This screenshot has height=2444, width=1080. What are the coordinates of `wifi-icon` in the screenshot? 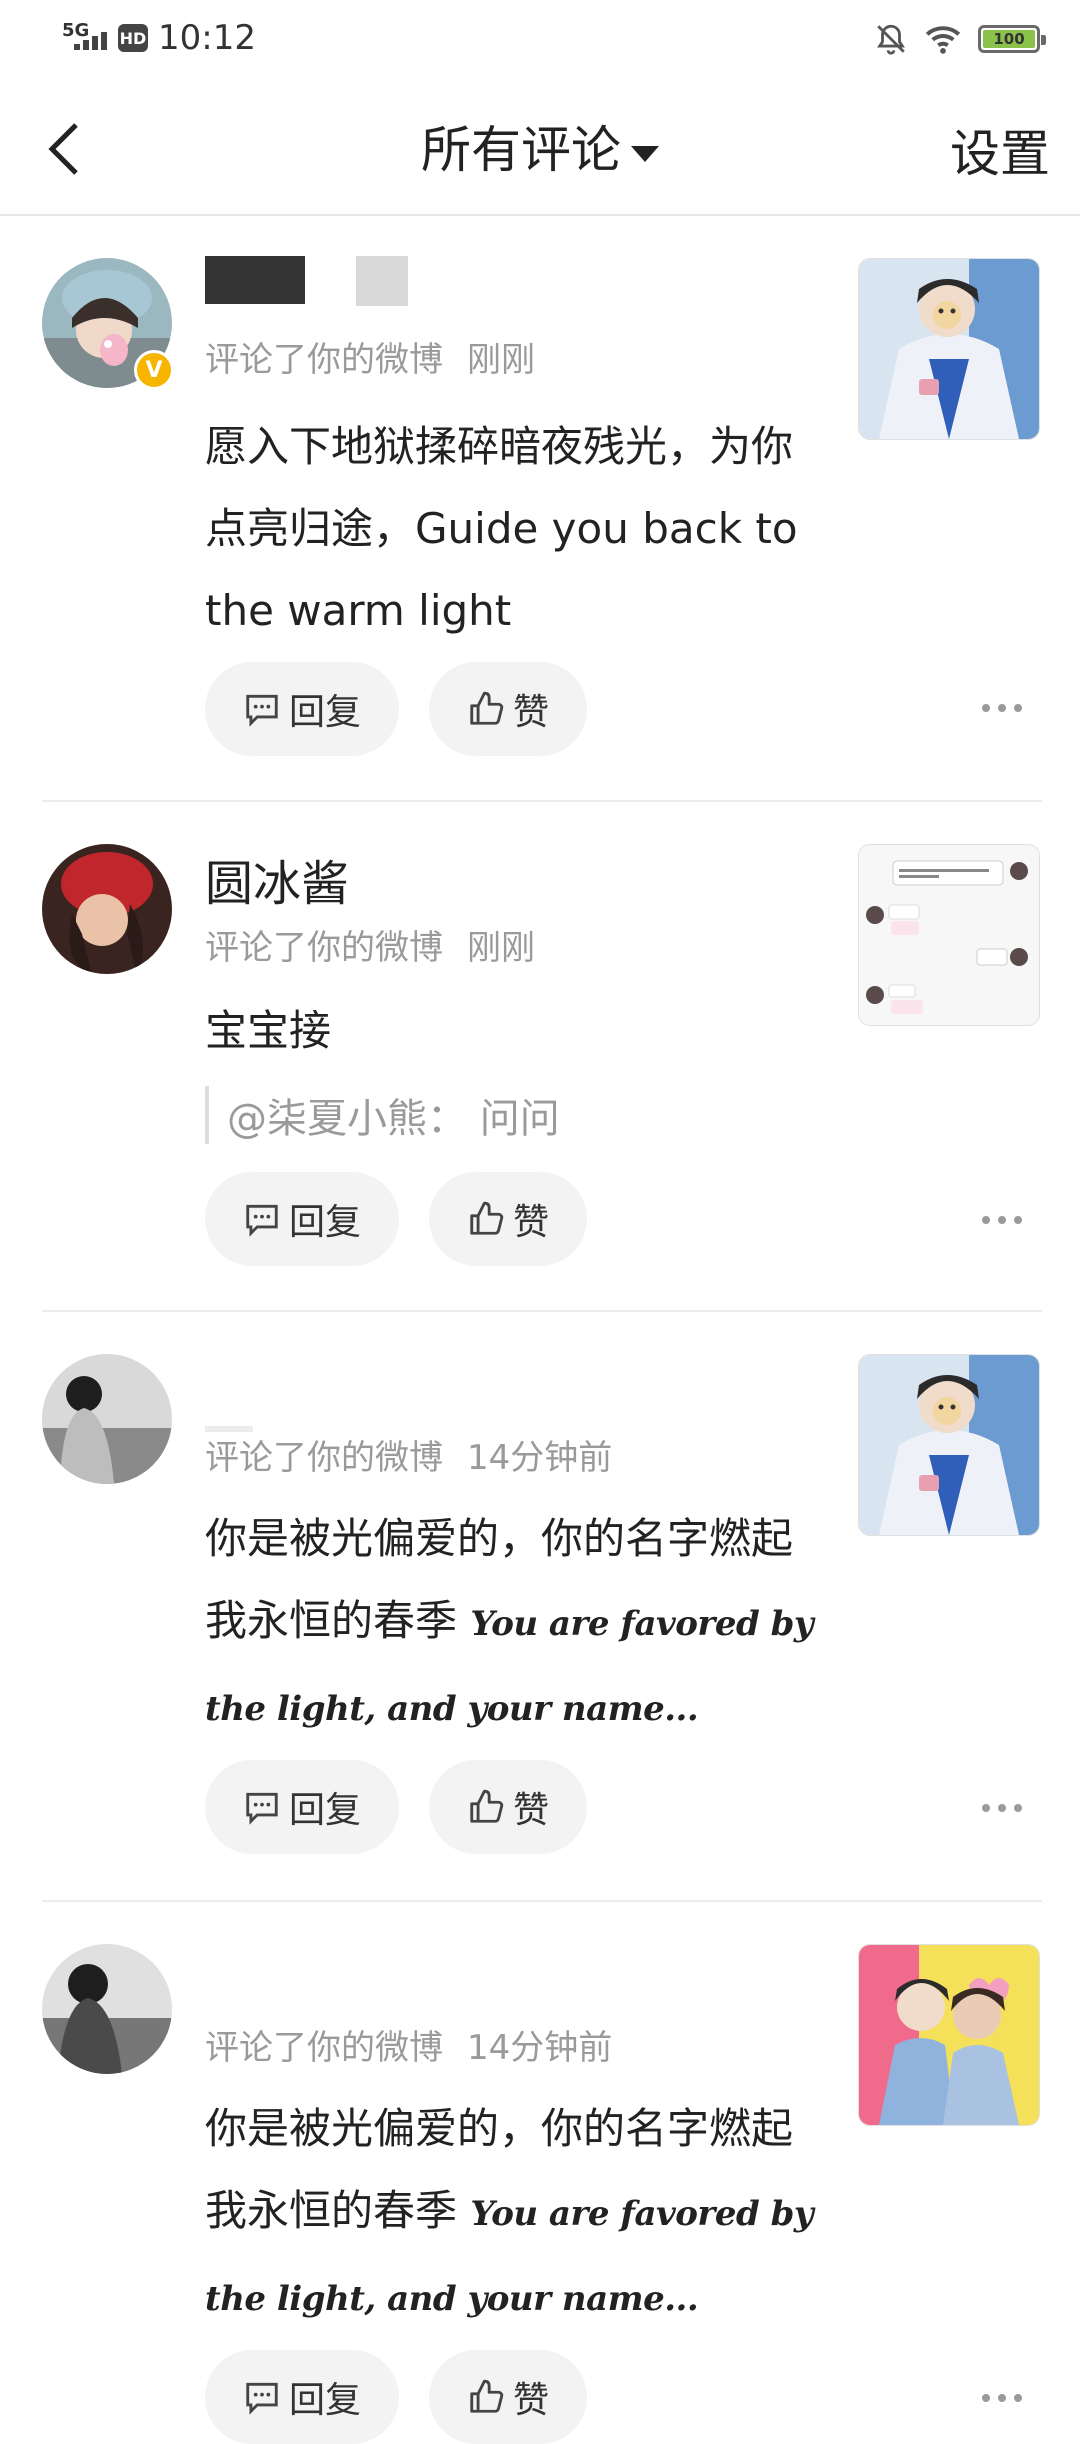 It's located at (943, 40).